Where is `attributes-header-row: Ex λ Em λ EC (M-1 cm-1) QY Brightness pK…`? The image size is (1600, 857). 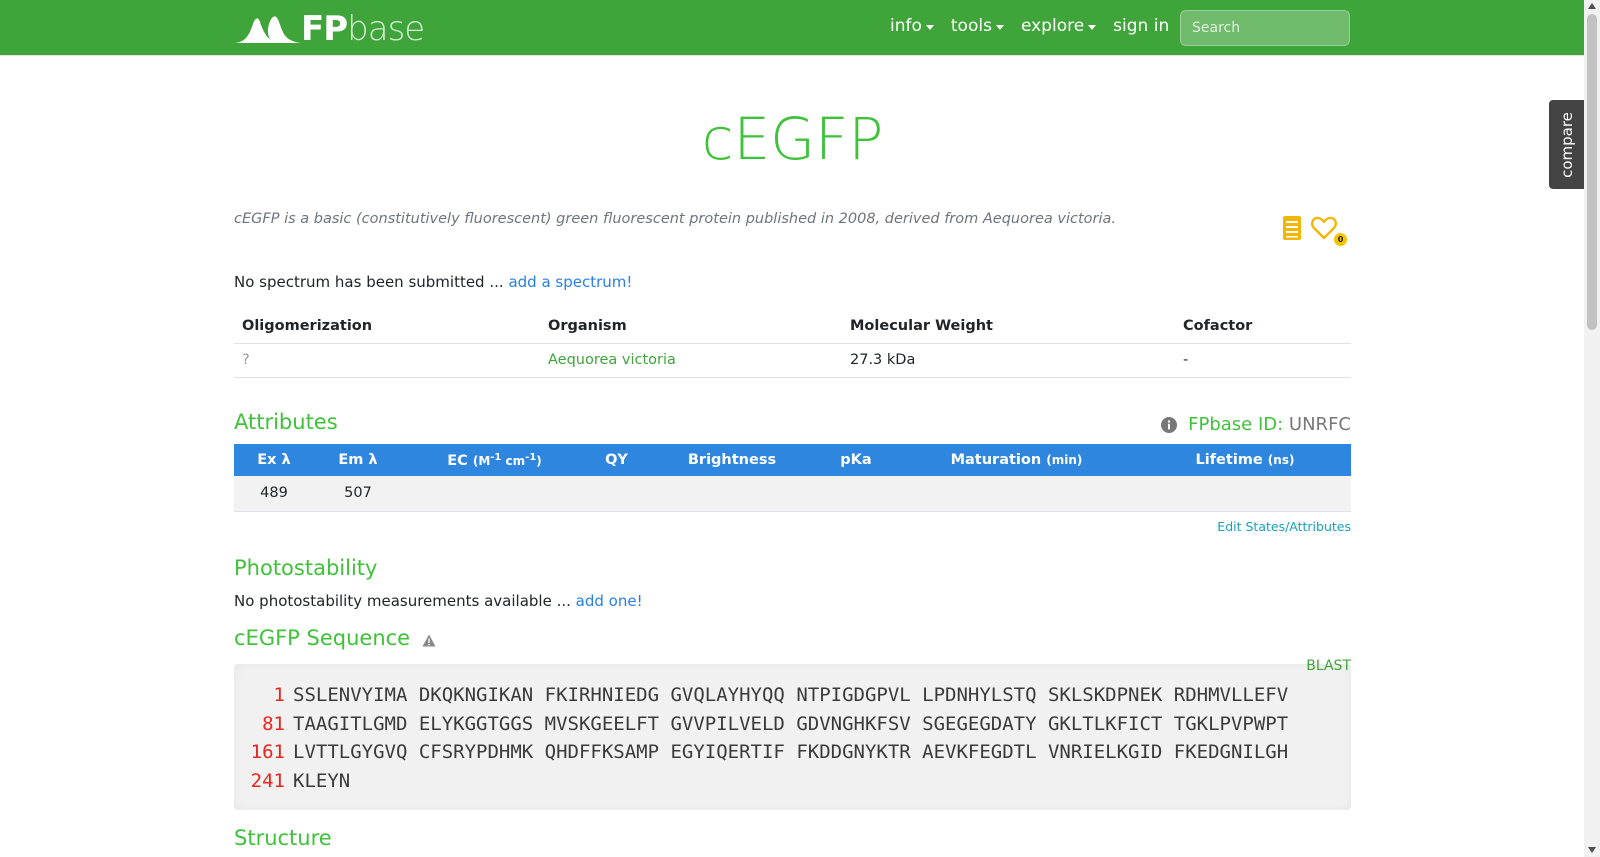 attributes-header-row: Ex λ Em λ EC (M-1 cm-1) QY Brightness pK… is located at coordinates (792, 460).